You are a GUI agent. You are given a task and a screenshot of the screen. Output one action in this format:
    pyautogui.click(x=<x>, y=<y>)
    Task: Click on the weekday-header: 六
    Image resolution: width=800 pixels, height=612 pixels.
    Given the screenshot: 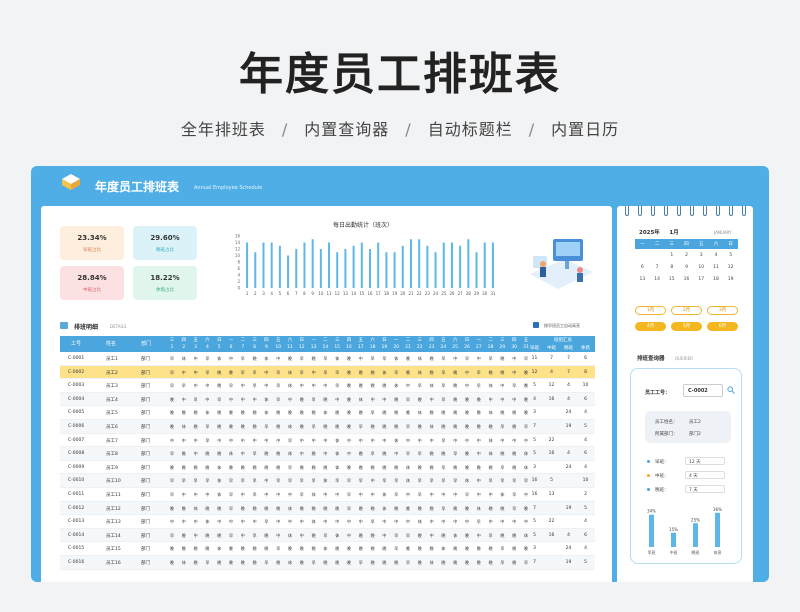 What is the action you would take?
    pyautogui.click(x=372, y=340)
    